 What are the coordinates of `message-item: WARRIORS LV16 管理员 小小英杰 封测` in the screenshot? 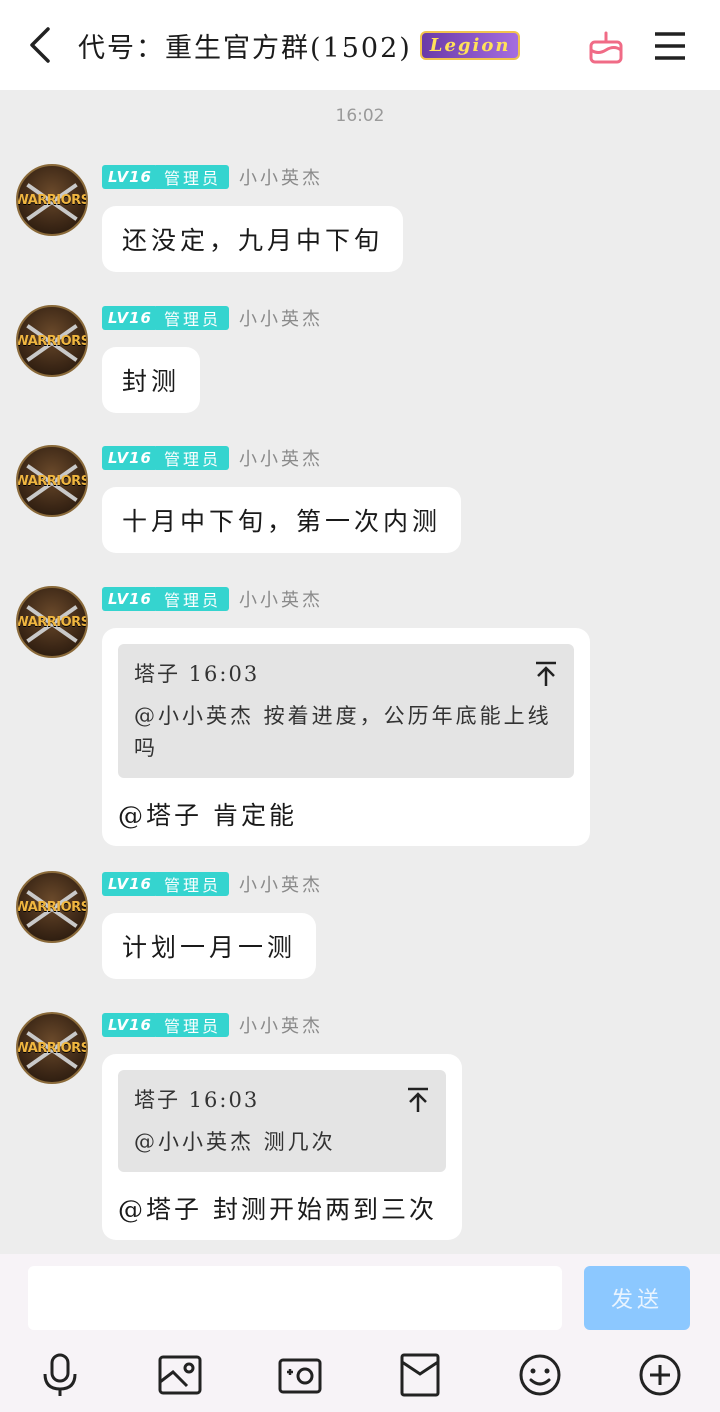 It's located at (360, 360).